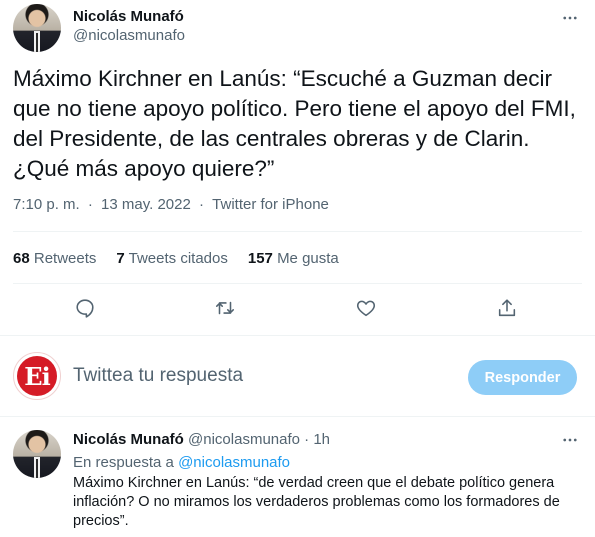  I want to click on reply-icon, so click(85, 308).